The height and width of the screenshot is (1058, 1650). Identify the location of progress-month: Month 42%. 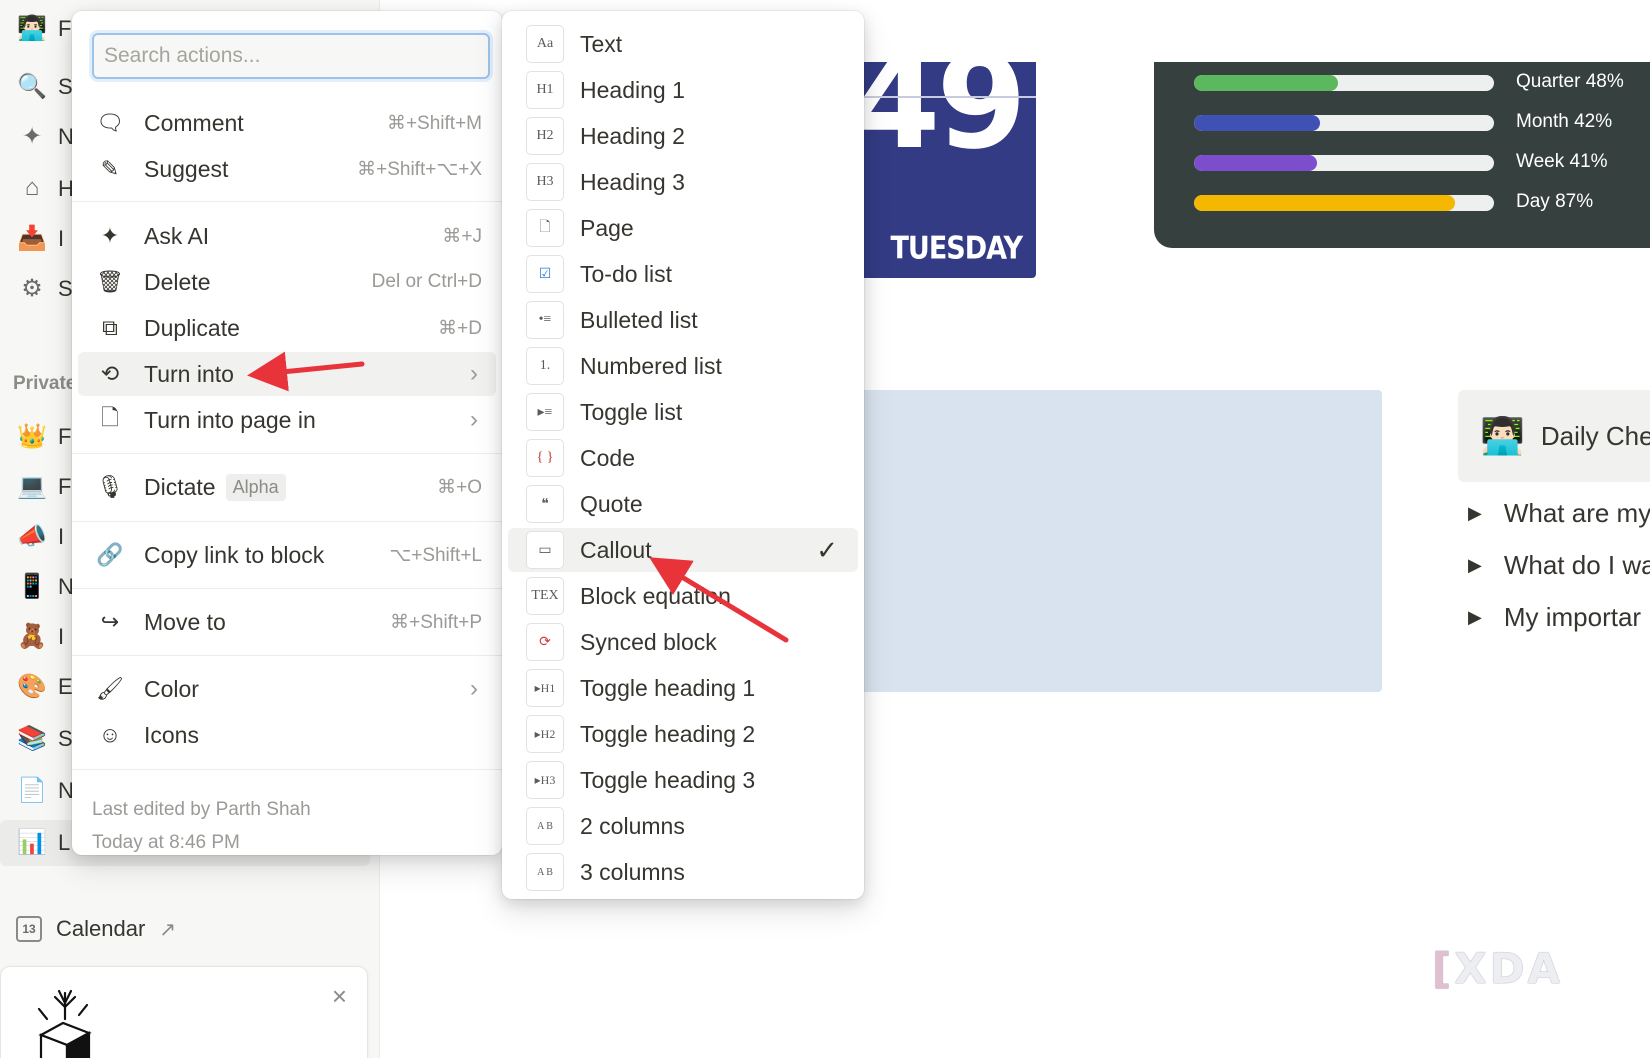
(1422, 122).